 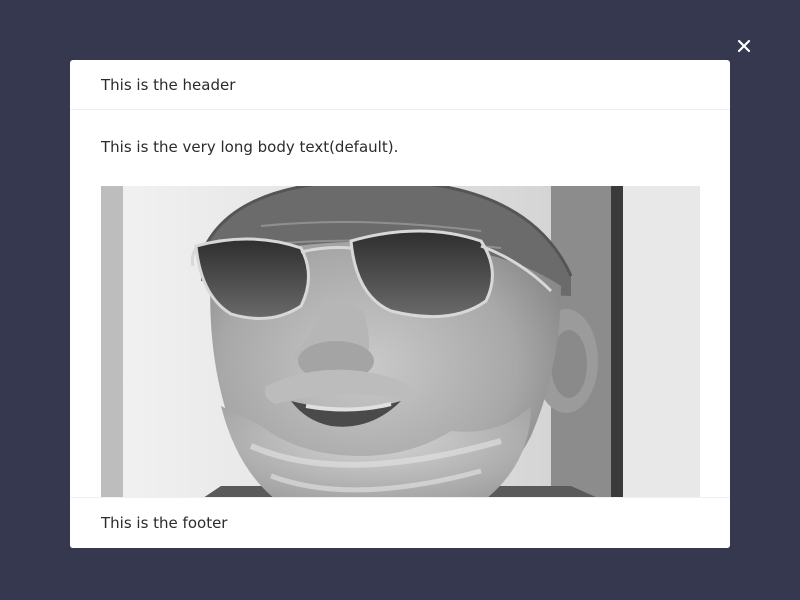 What do you see at coordinates (400, 522) in the screenshot?
I see `modal-footer: This is the footer` at bounding box center [400, 522].